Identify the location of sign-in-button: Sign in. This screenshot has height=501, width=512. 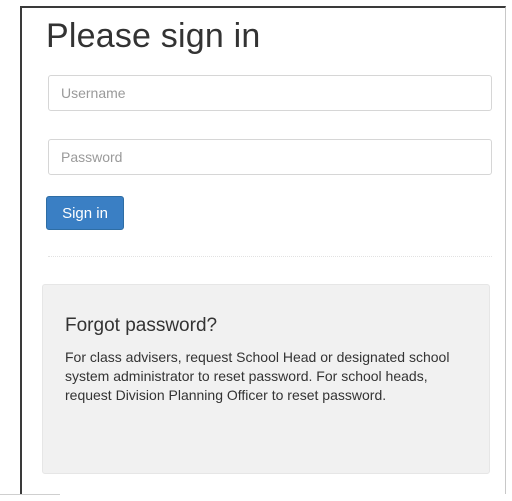
(85, 213).